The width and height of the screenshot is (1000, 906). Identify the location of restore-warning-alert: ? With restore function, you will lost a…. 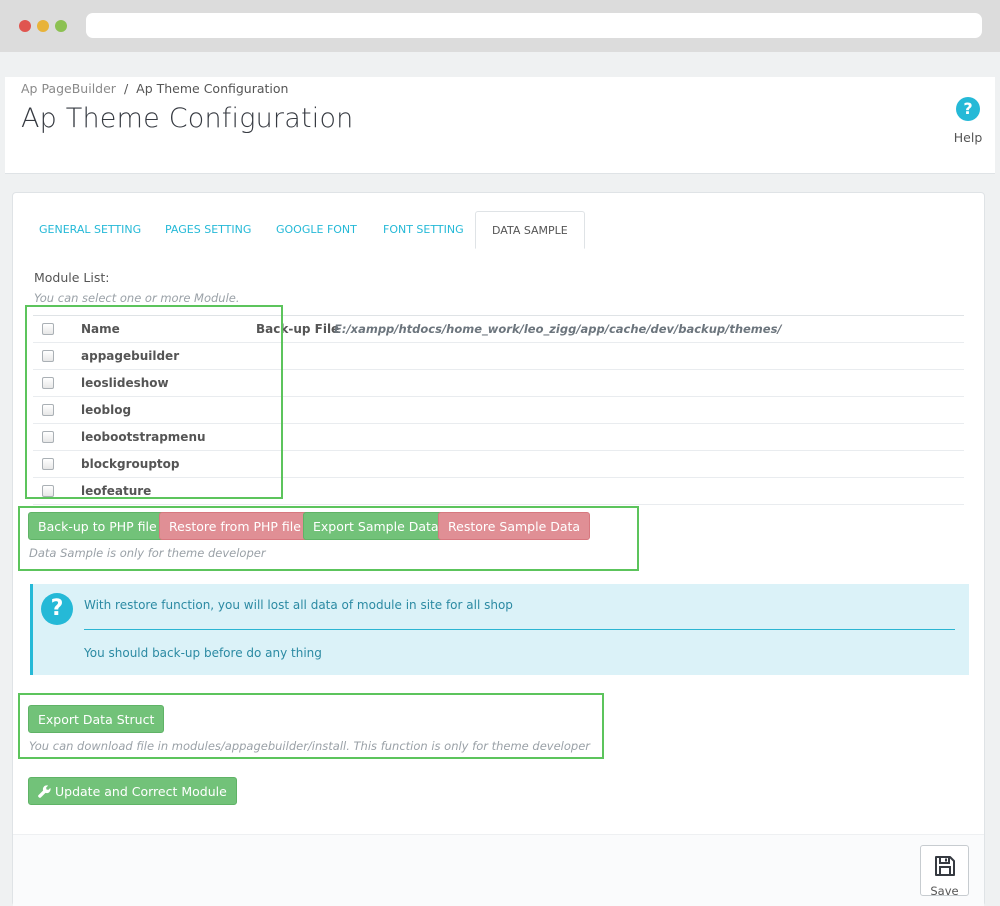
(499, 629).